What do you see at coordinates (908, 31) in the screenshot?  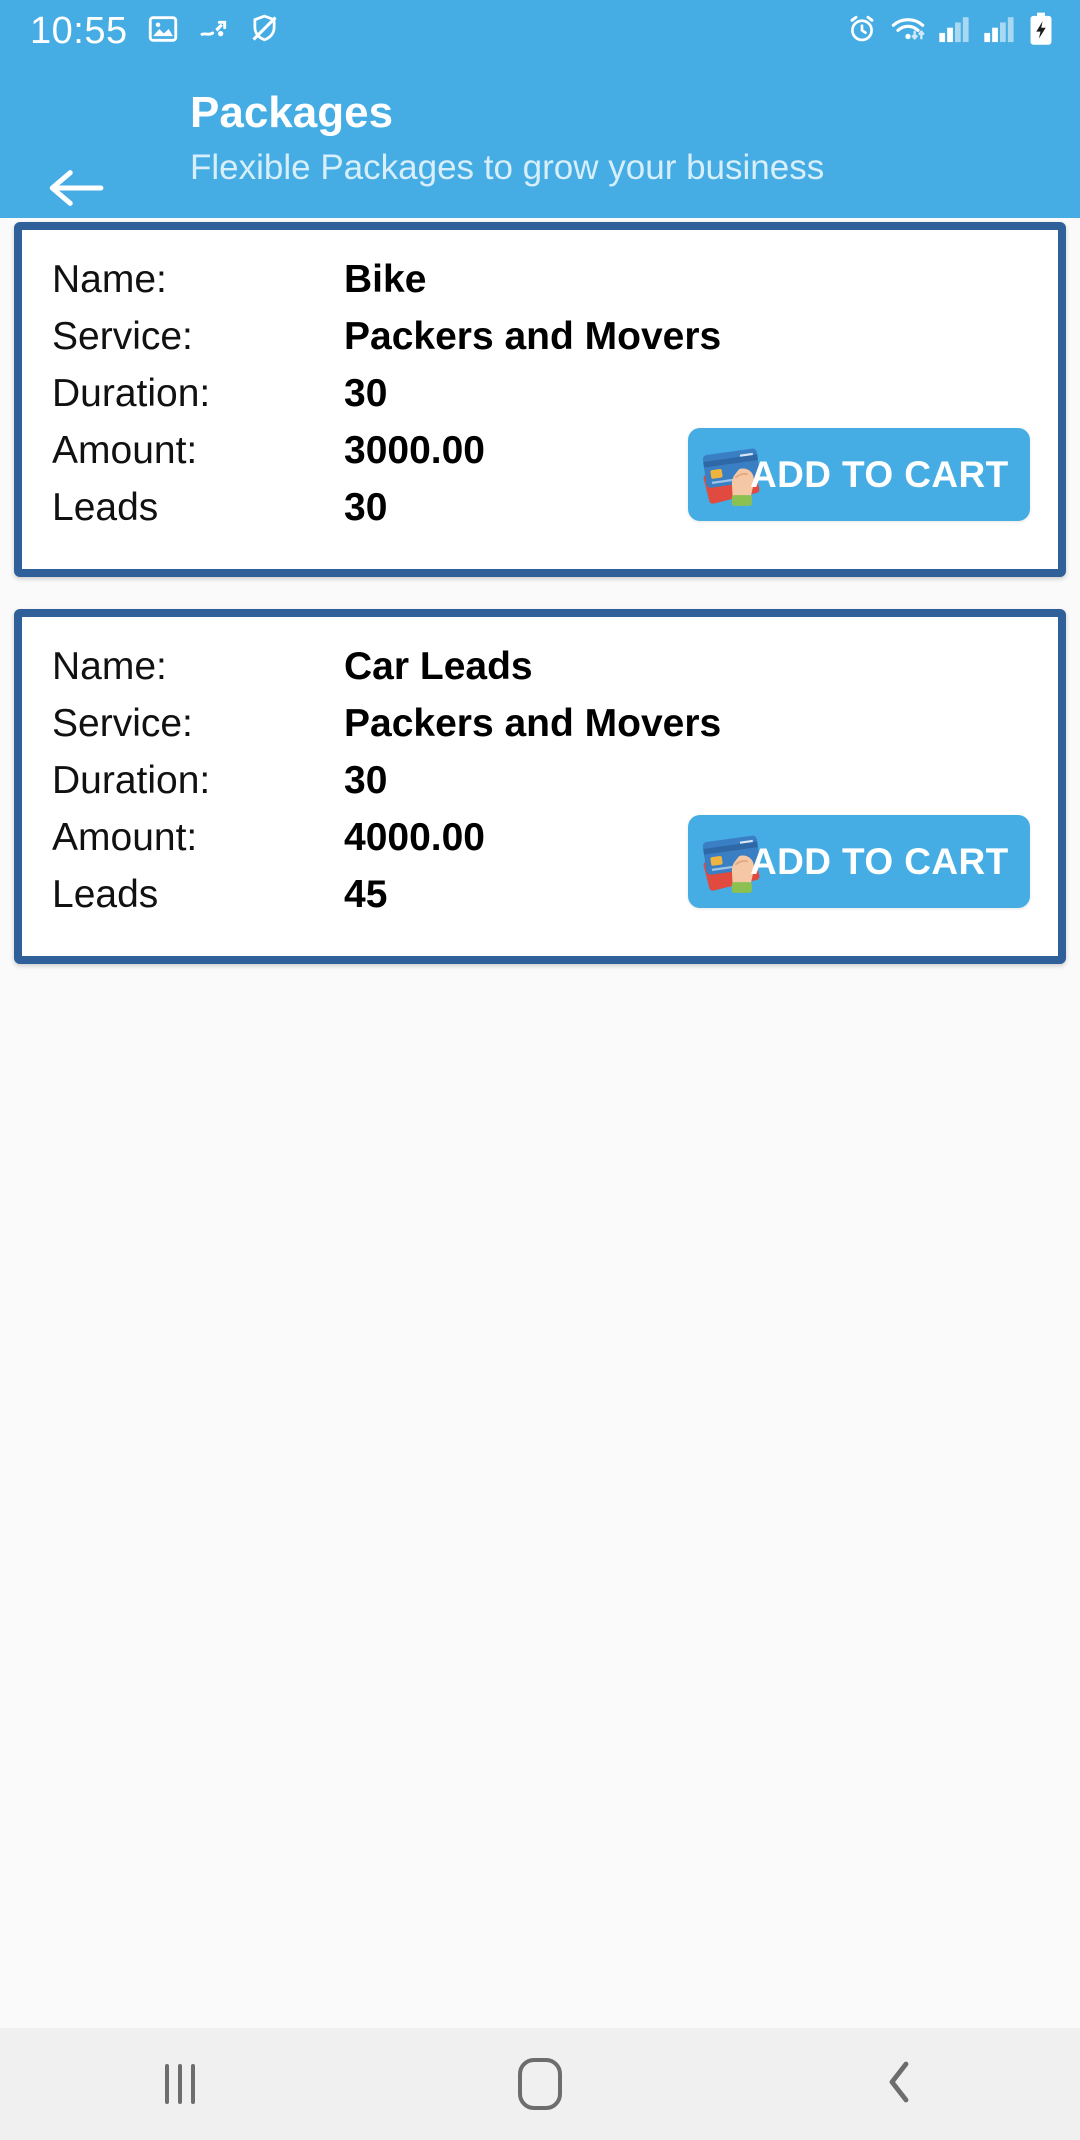 I see `wifi-icon` at bounding box center [908, 31].